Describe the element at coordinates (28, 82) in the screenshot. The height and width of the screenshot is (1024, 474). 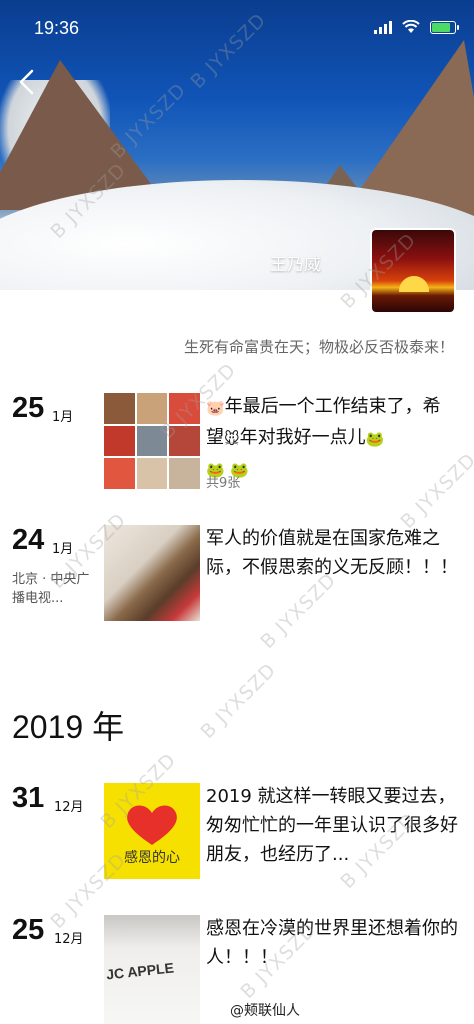
I see `back-icon` at that location.